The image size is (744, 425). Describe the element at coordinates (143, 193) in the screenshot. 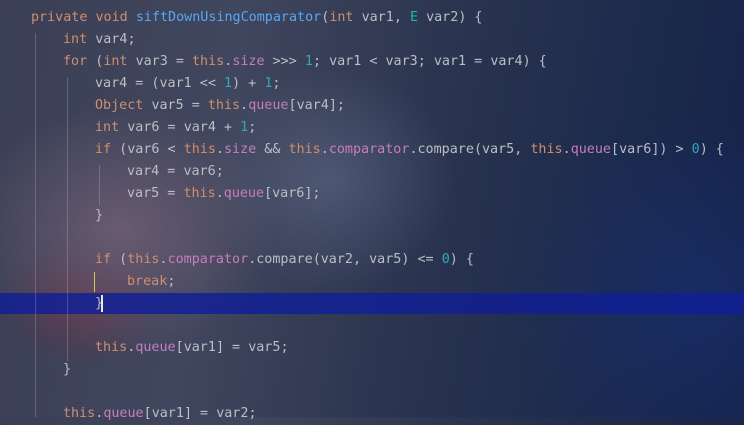

I see `code-token: var5` at that location.